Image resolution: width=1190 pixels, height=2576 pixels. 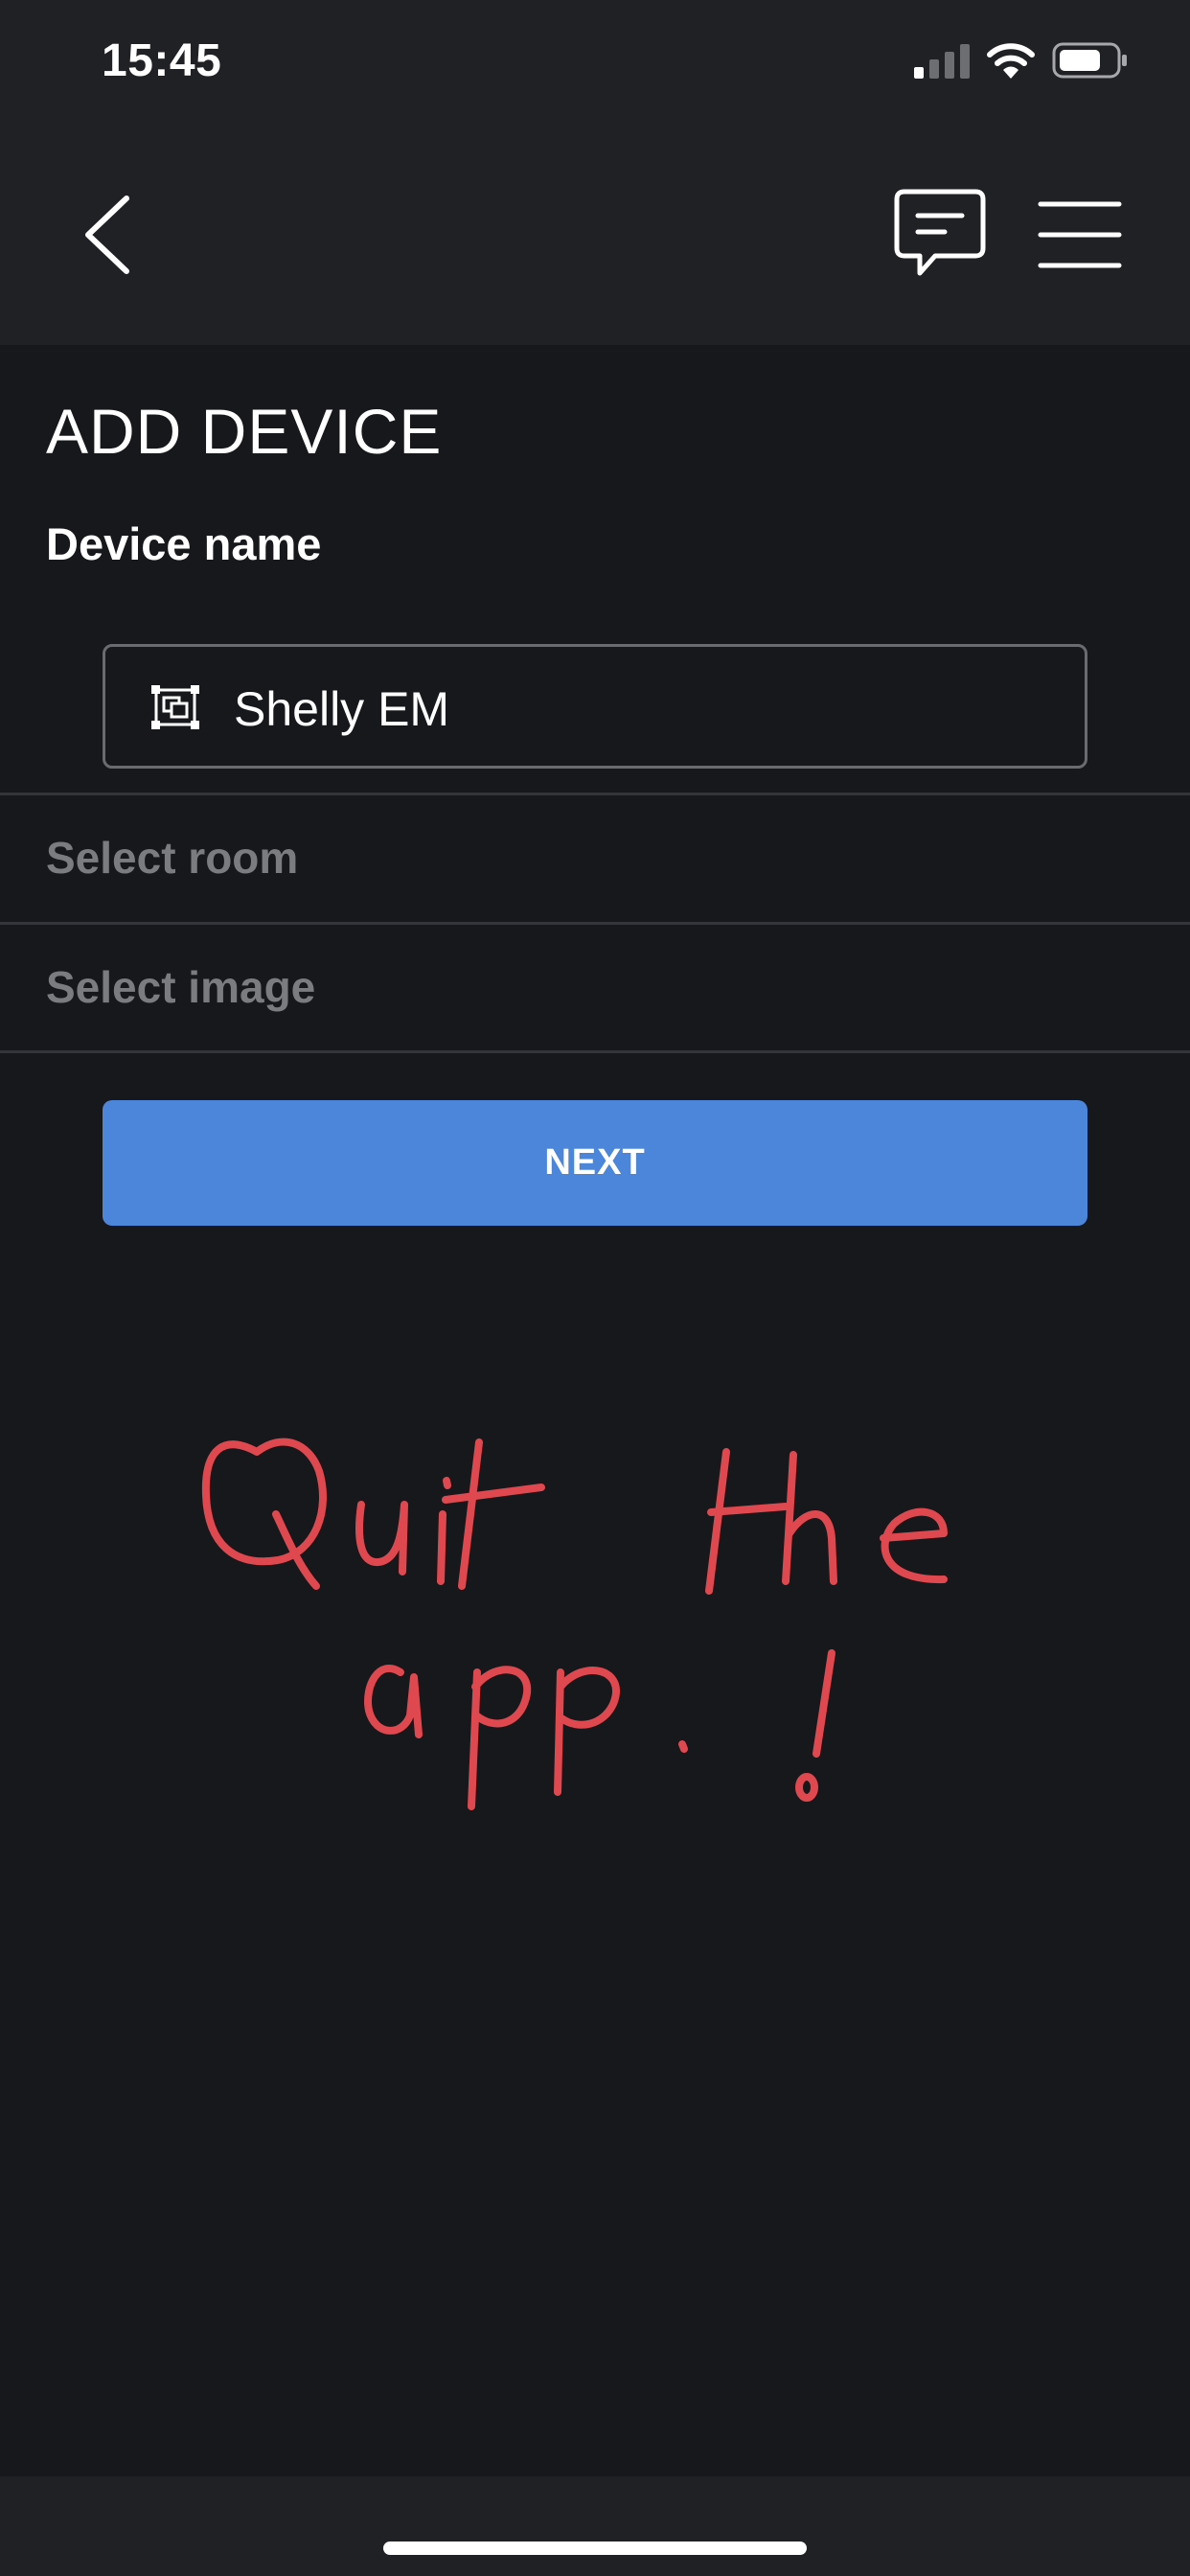 I want to click on signal-icon, so click(x=942, y=62).